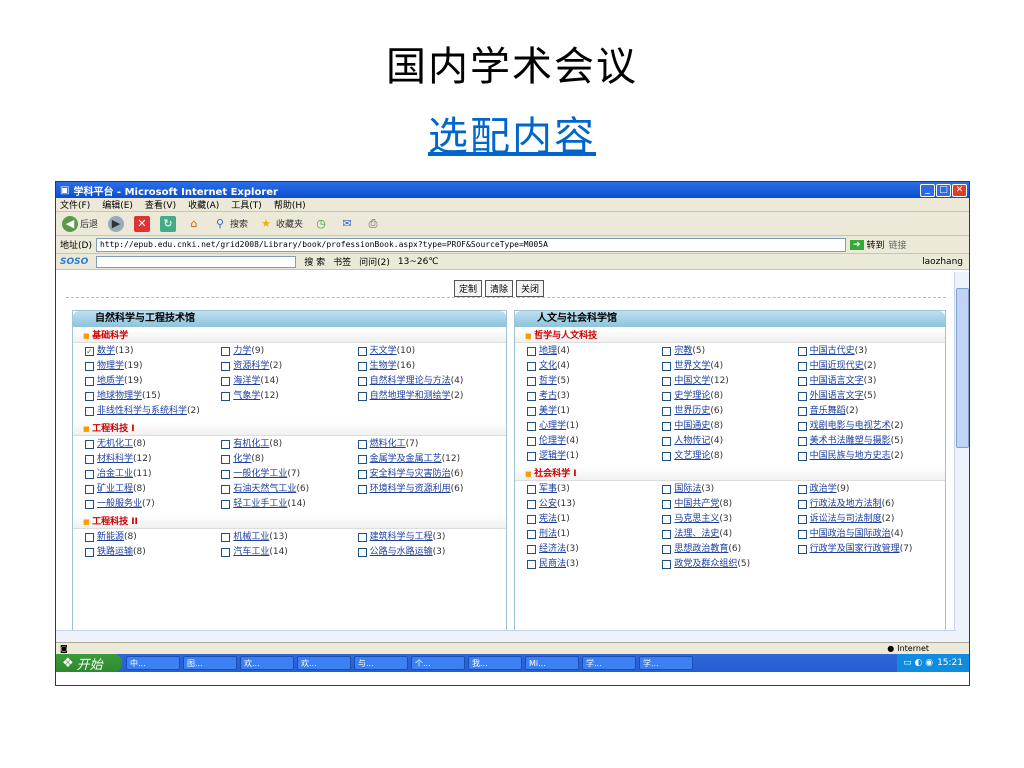 The image size is (1024, 768). What do you see at coordinates (153, 366) in the screenshot?
I see `subject-item: 物理学(19)` at bounding box center [153, 366].